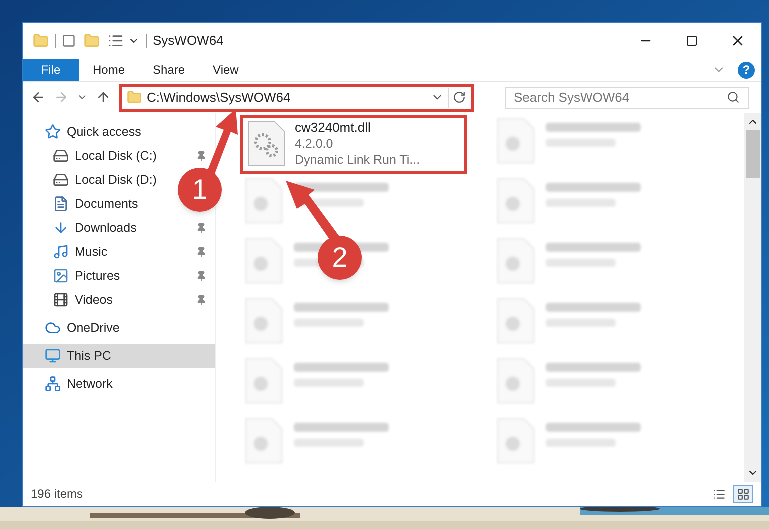 The height and width of the screenshot is (529, 769). What do you see at coordinates (459, 97) in the screenshot?
I see `refresh-icon` at bounding box center [459, 97].